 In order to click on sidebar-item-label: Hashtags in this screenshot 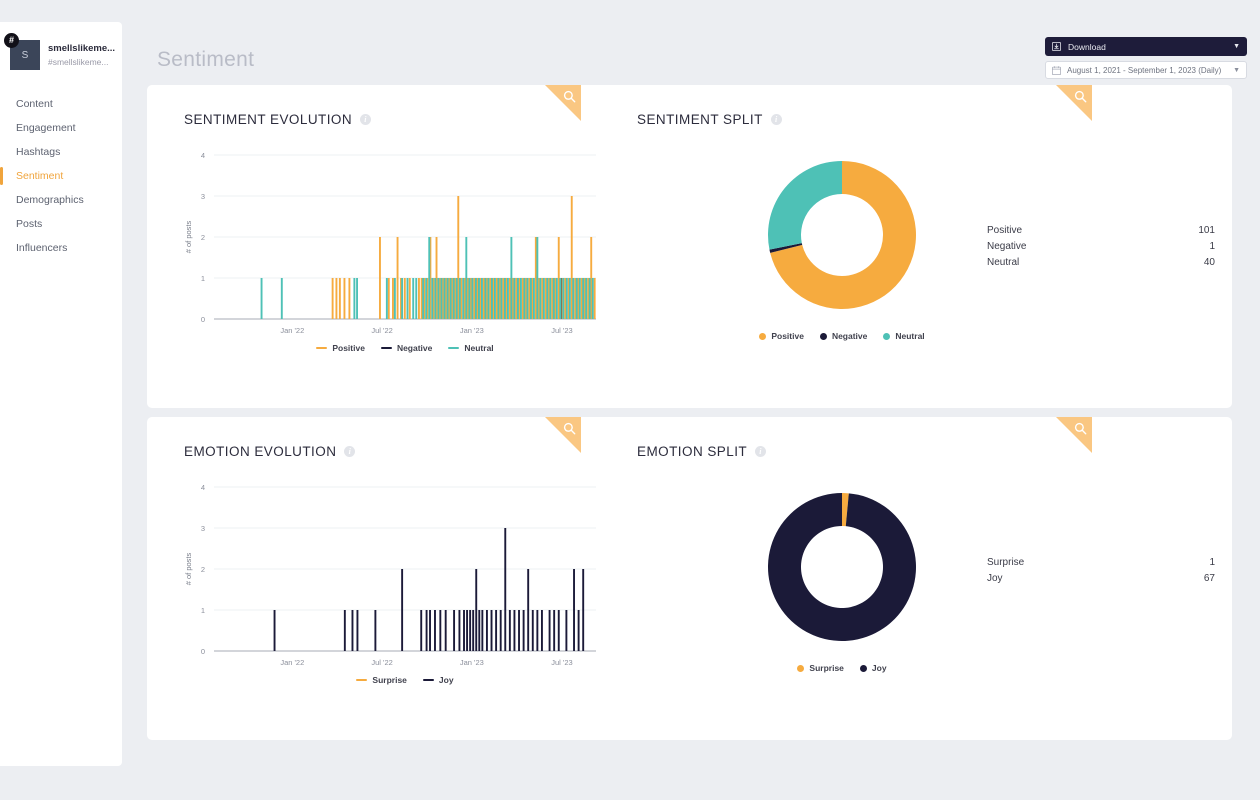, I will do `click(38, 152)`.